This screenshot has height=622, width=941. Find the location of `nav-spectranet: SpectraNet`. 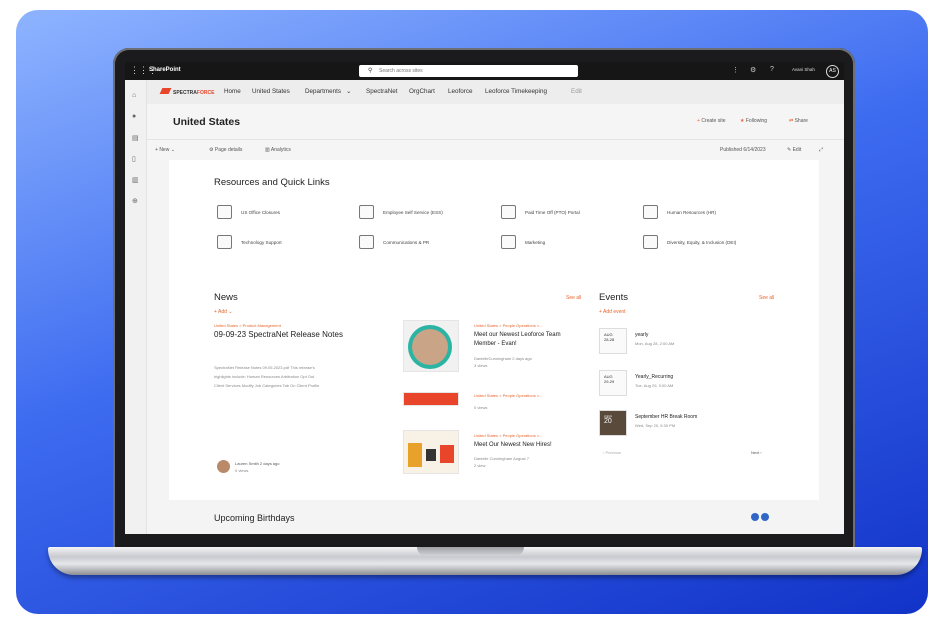

nav-spectranet: SpectraNet is located at coordinates (382, 91).